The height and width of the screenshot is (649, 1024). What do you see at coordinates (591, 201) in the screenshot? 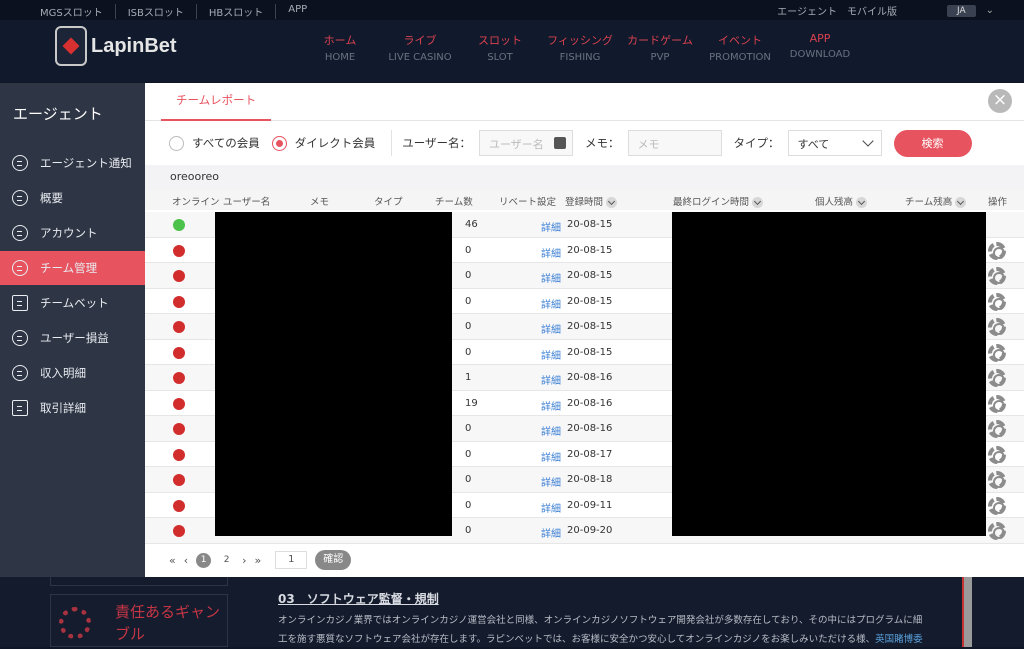
I see `col-registered: 登録時間` at bounding box center [591, 201].